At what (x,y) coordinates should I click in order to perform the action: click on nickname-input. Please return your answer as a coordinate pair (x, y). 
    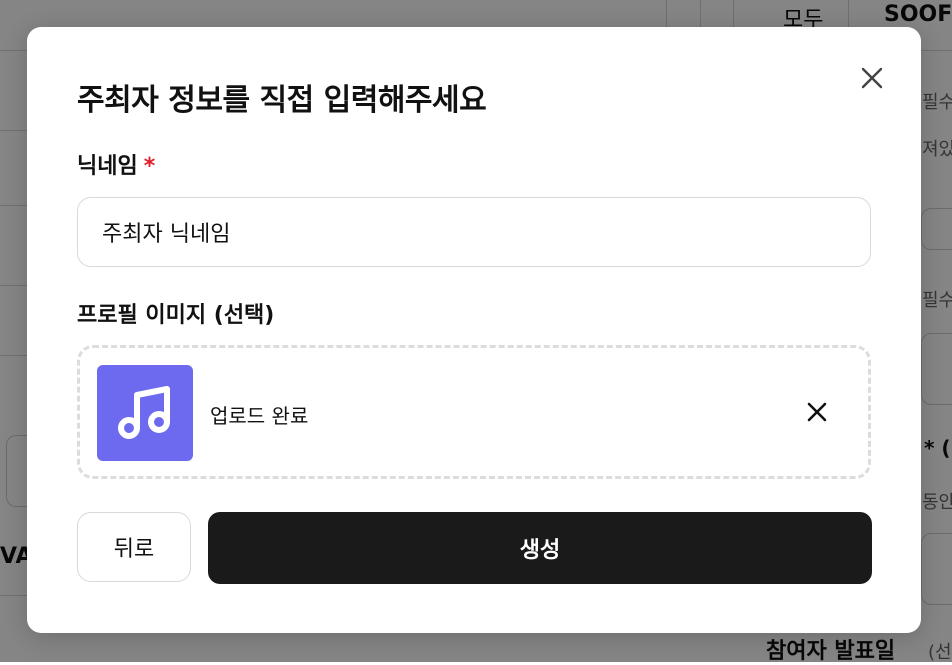
    Looking at the image, I should click on (474, 232).